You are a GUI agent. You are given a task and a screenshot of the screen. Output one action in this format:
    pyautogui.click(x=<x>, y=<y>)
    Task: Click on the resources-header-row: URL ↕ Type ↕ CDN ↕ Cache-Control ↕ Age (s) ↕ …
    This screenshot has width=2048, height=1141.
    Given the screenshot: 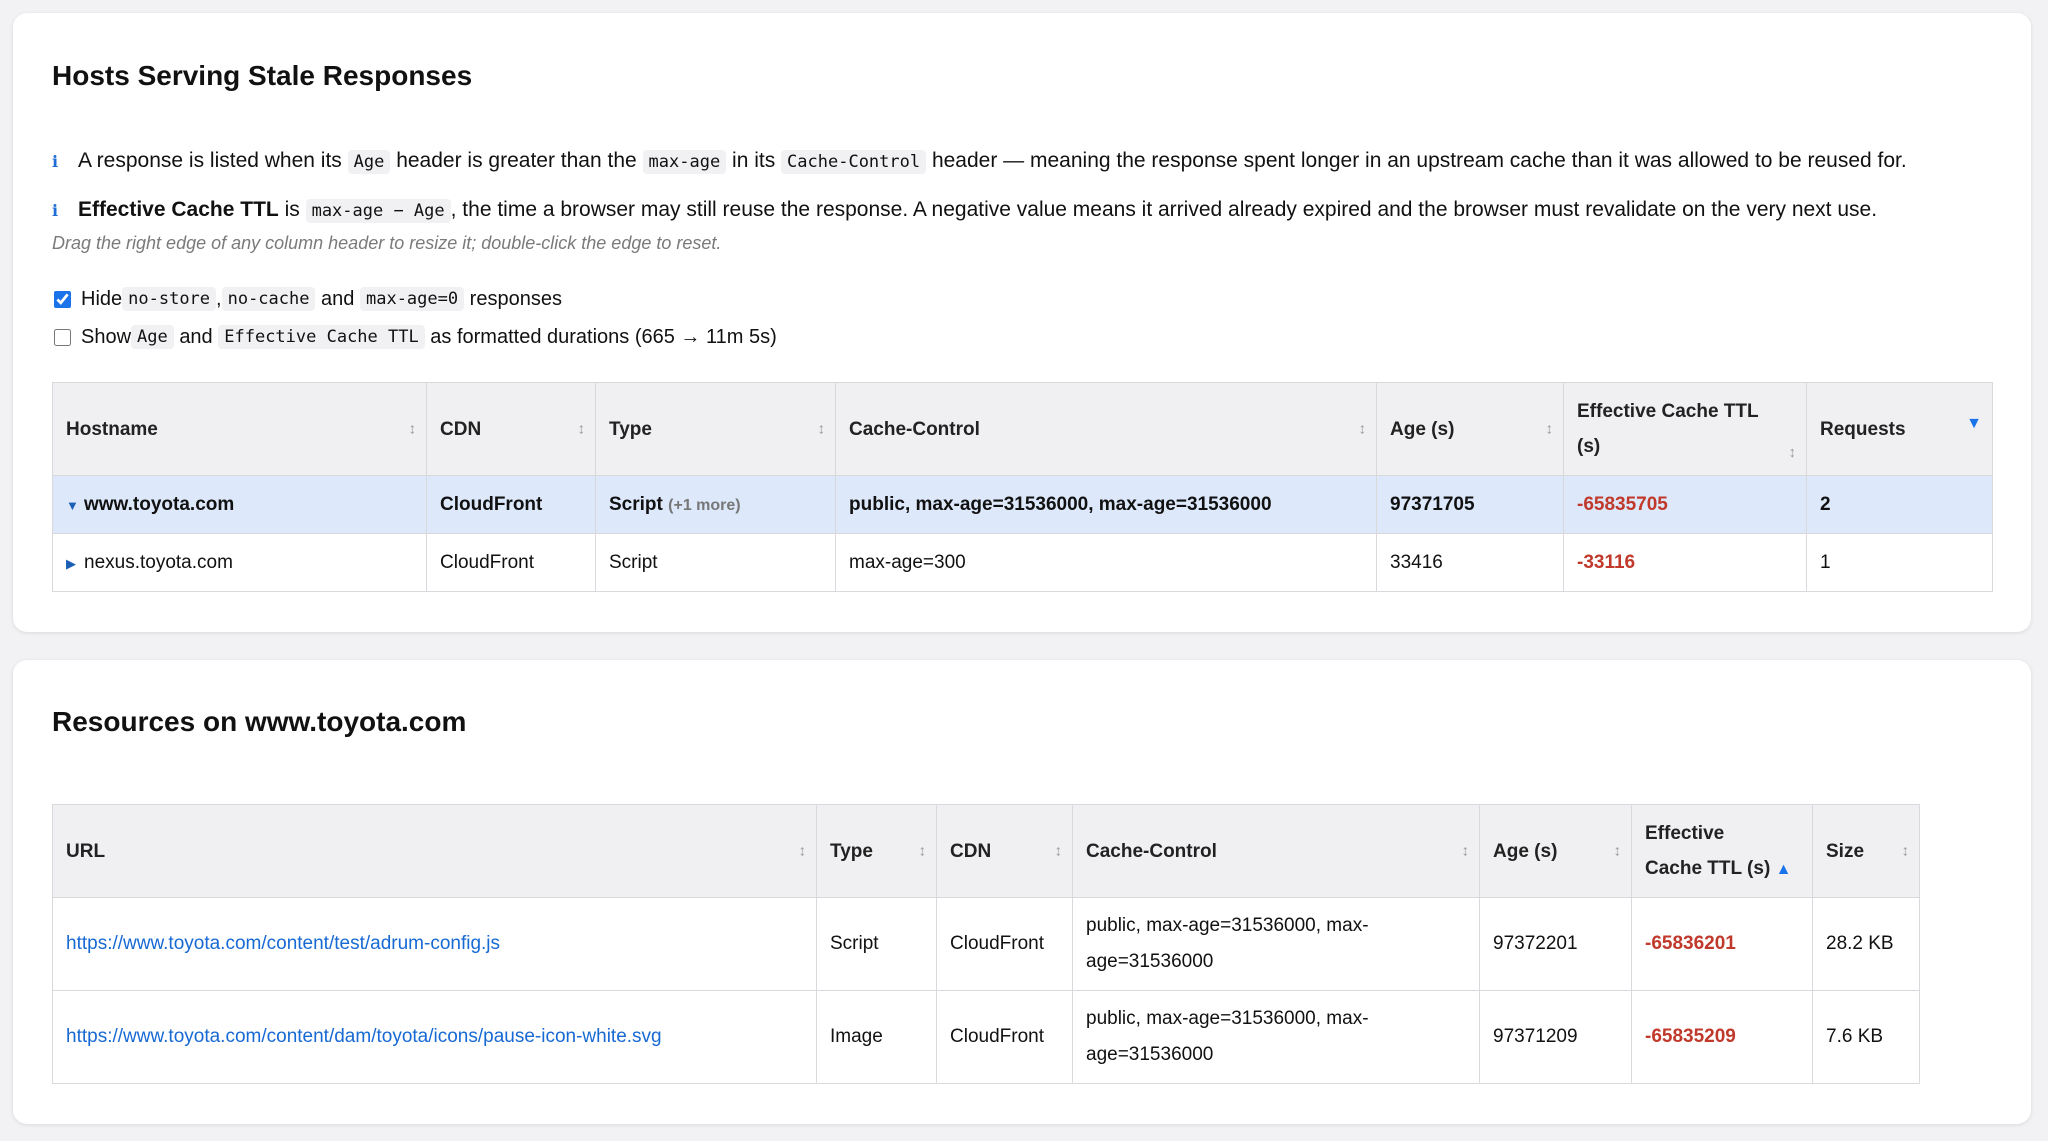 What is the action you would take?
    pyautogui.click(x=986, y=851)
    